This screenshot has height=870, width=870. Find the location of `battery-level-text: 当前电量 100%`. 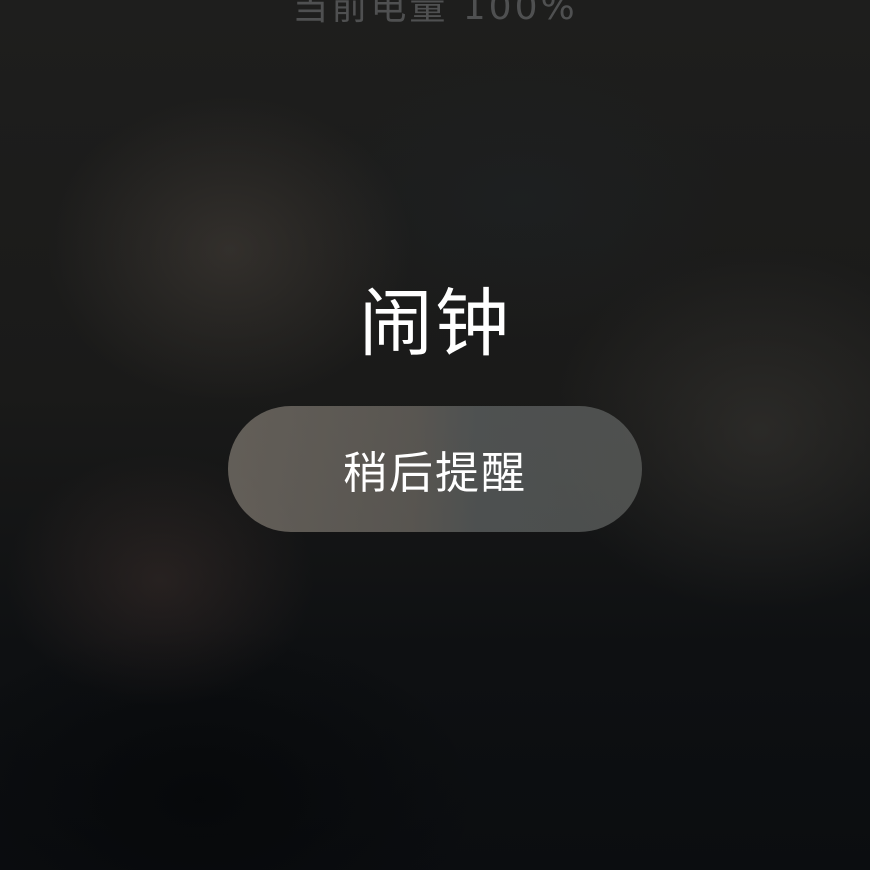

battery-level-text: 当前电量 100% is located at coordinates (435, 14).